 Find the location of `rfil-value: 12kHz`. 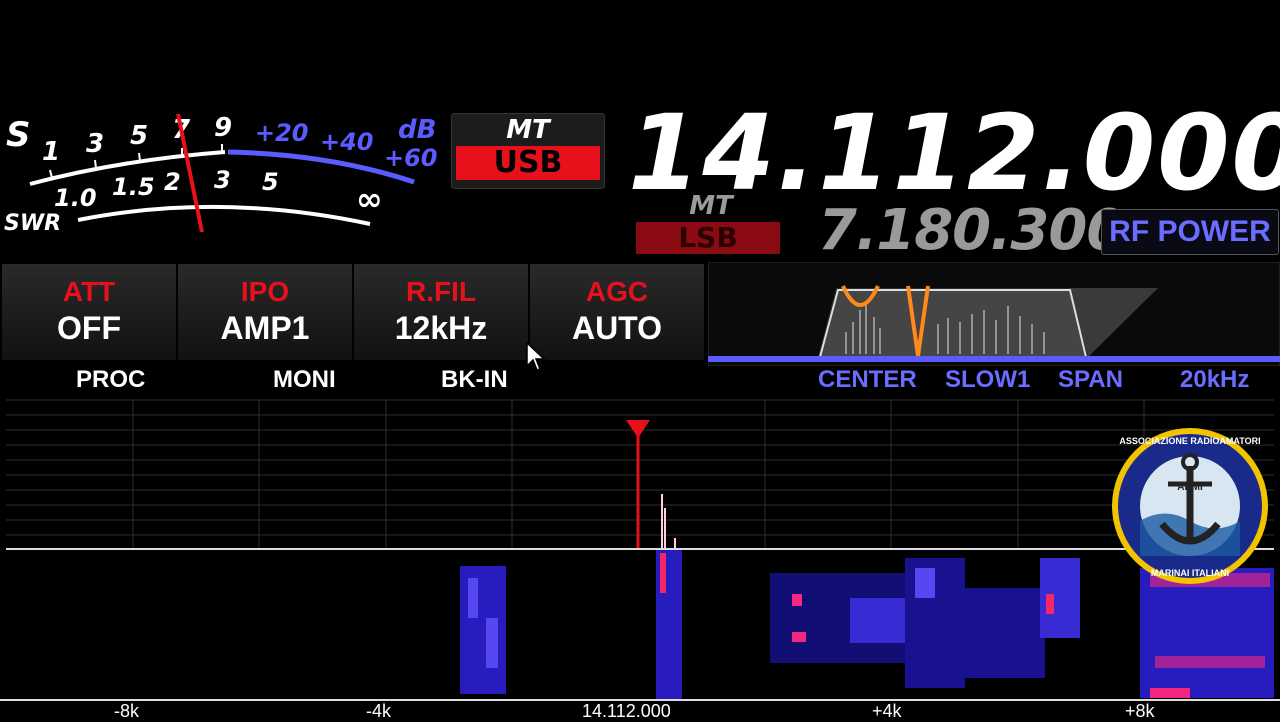

rfil-value: 12kHz is located at coordinates (441, 328).